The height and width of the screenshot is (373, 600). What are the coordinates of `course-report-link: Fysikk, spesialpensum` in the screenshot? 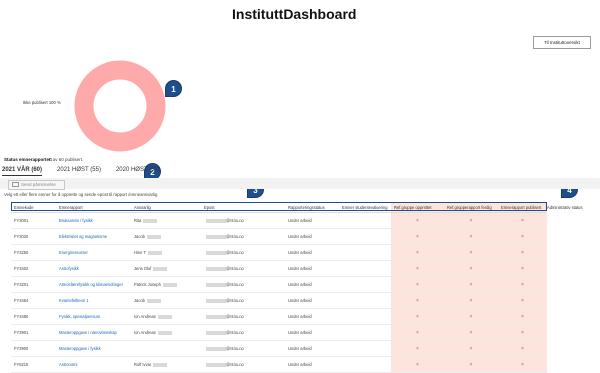 It's located at (93, 316).